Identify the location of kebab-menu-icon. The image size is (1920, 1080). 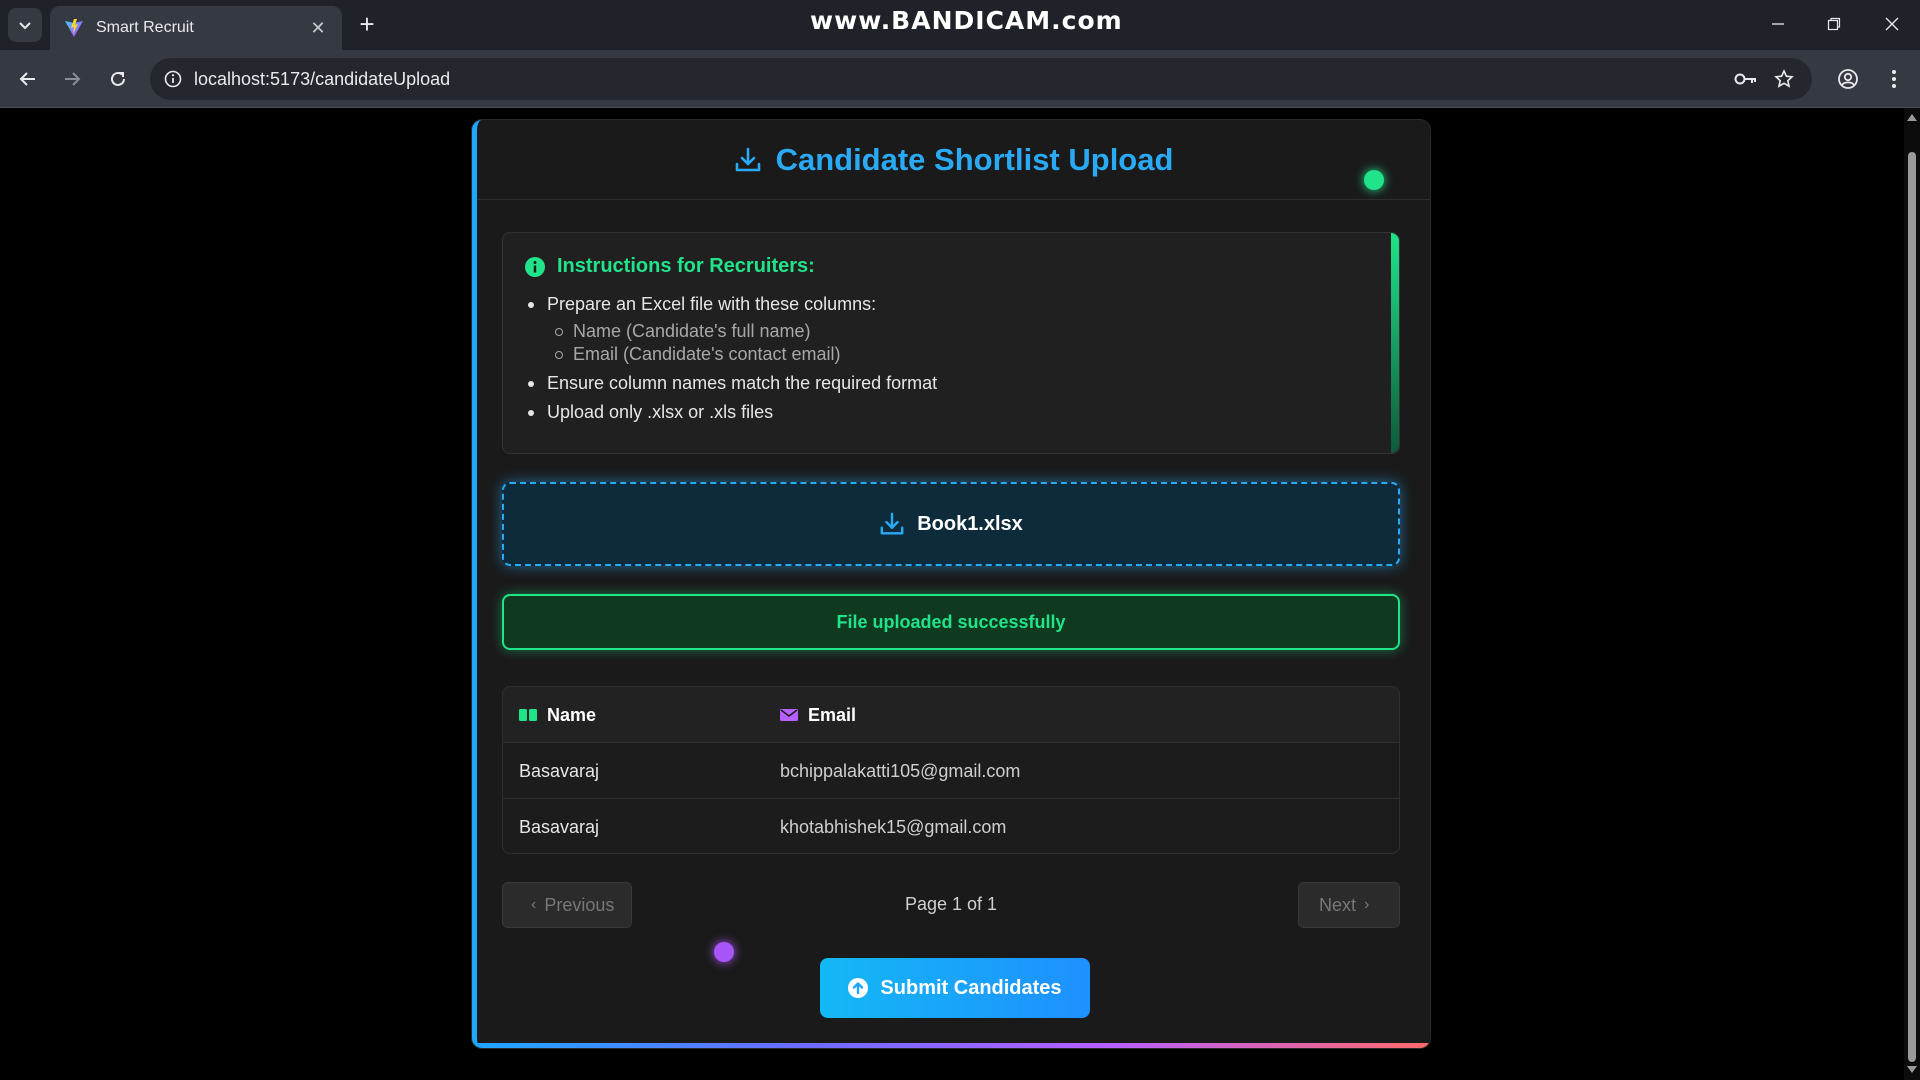
(1894, 79).